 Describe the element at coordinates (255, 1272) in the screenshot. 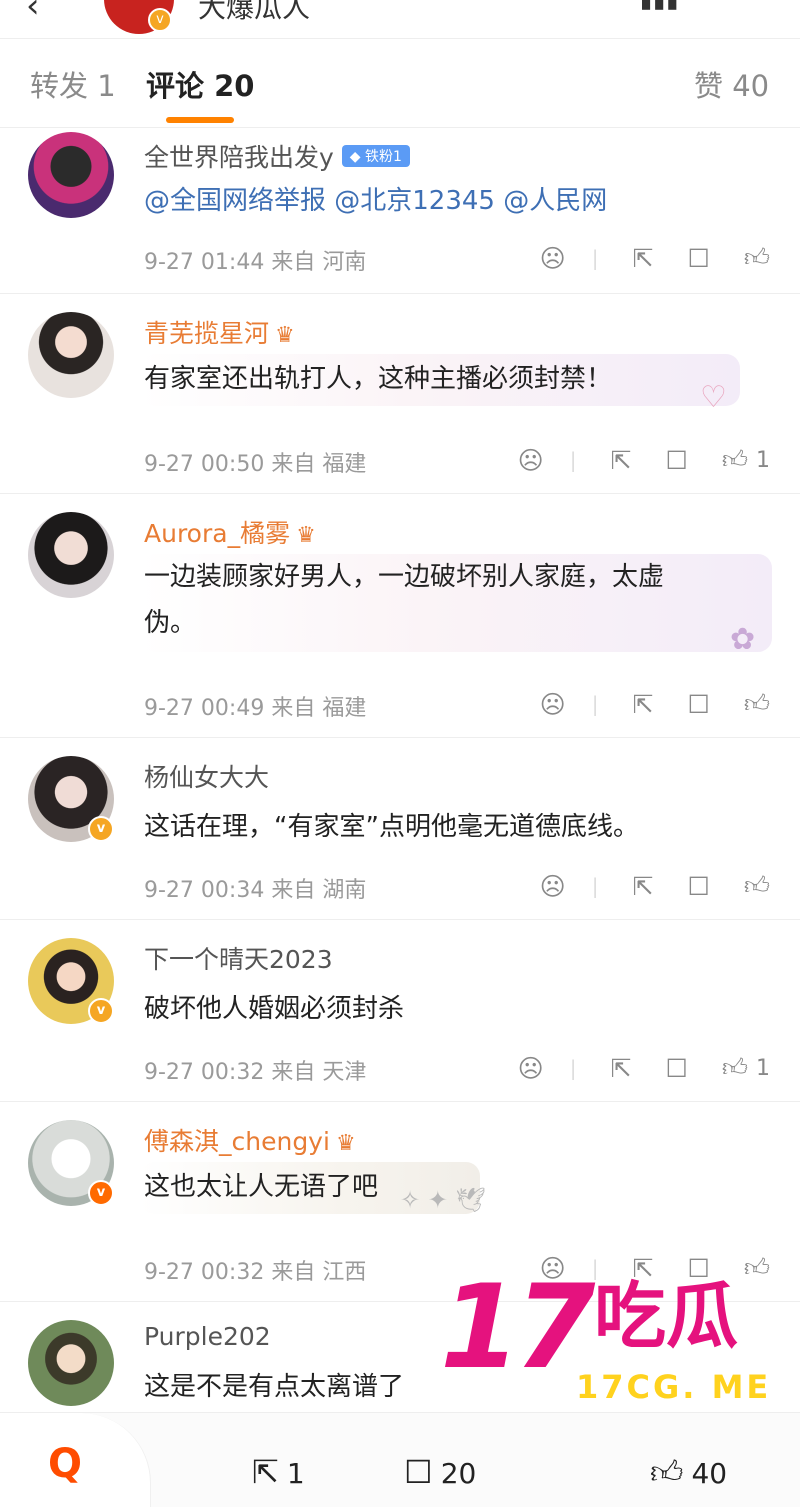

I see `comment-meta: 9-27 00:32 来自 江西` at that location.